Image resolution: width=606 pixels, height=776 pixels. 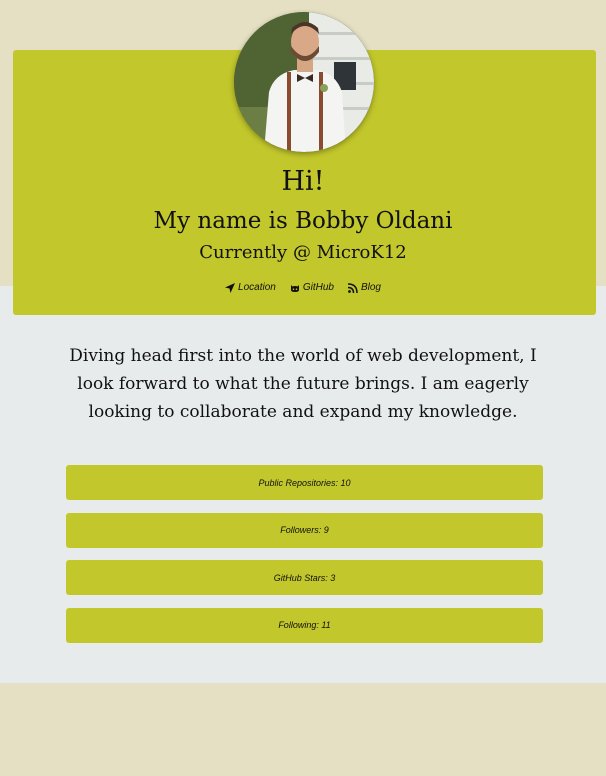 I want to click on stat-followers: Followers: 9, so click(x=304, y=530).